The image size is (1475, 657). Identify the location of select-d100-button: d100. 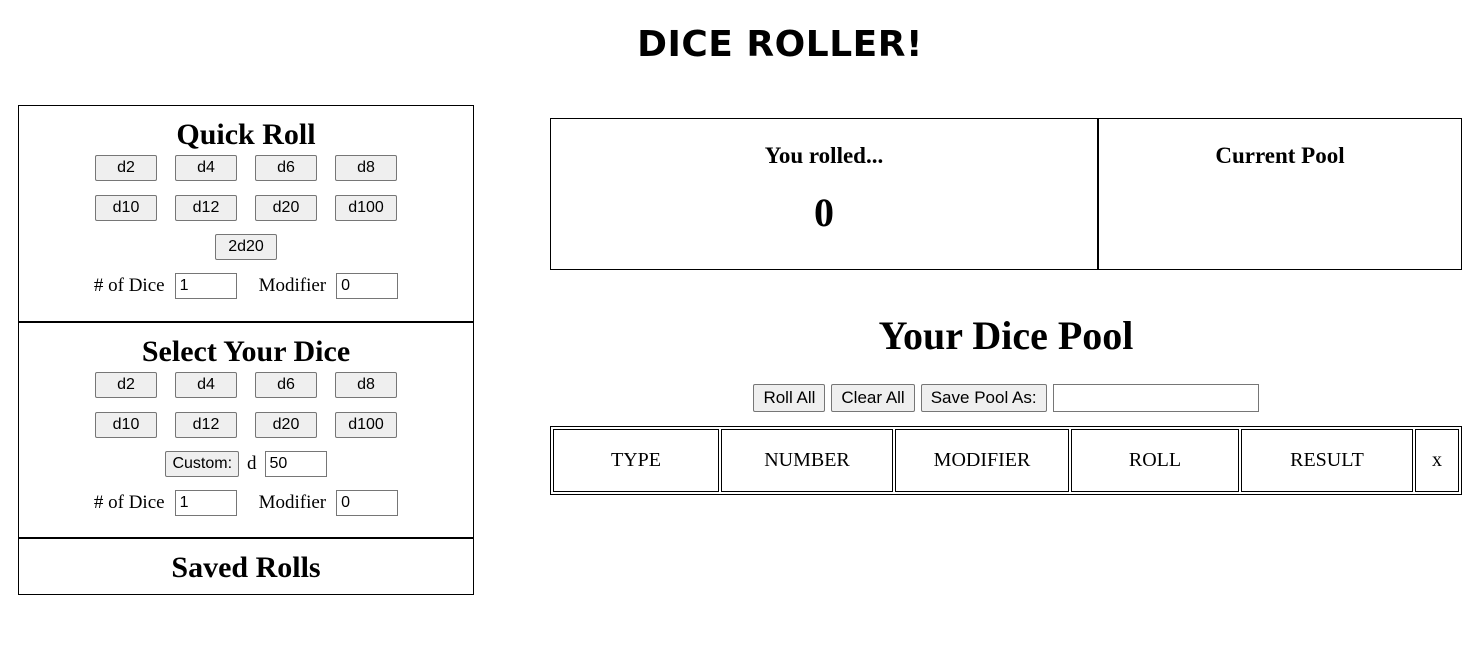
(366, 425).